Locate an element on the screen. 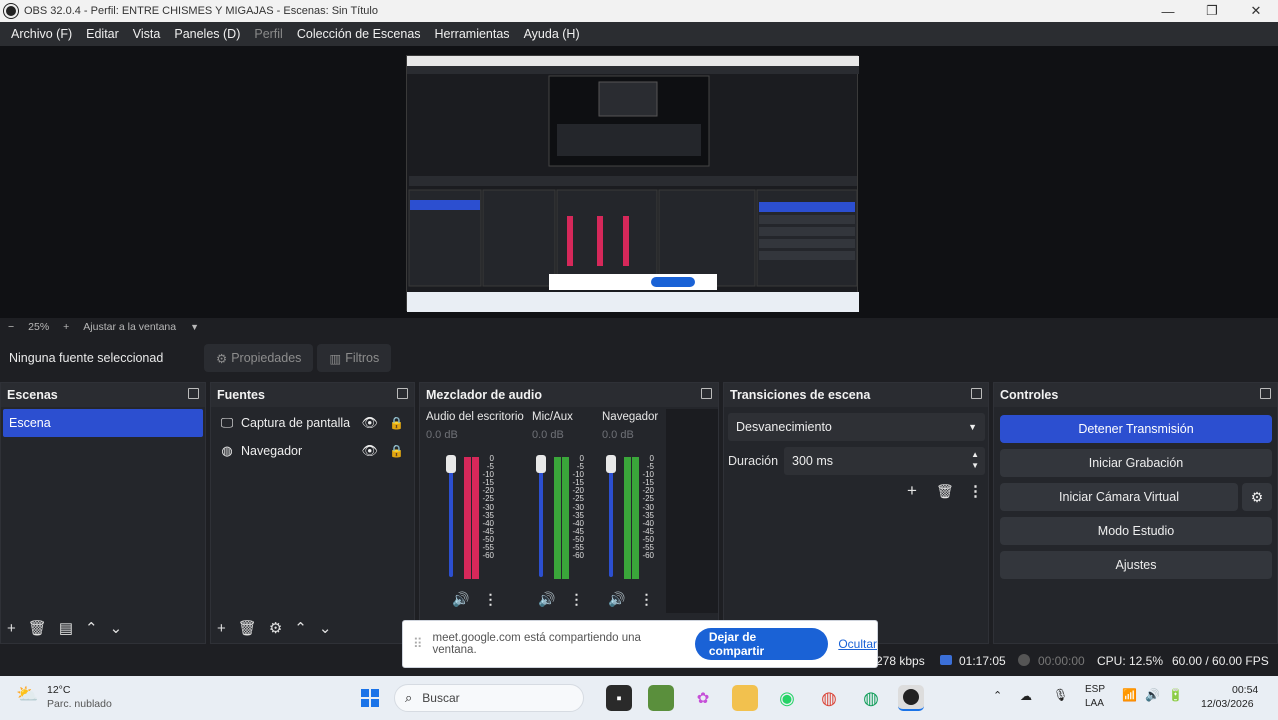 Image resolution: width=1278 pixels, height=720 pixels. zoom-in-button: + is located at coordinates (66, 327).